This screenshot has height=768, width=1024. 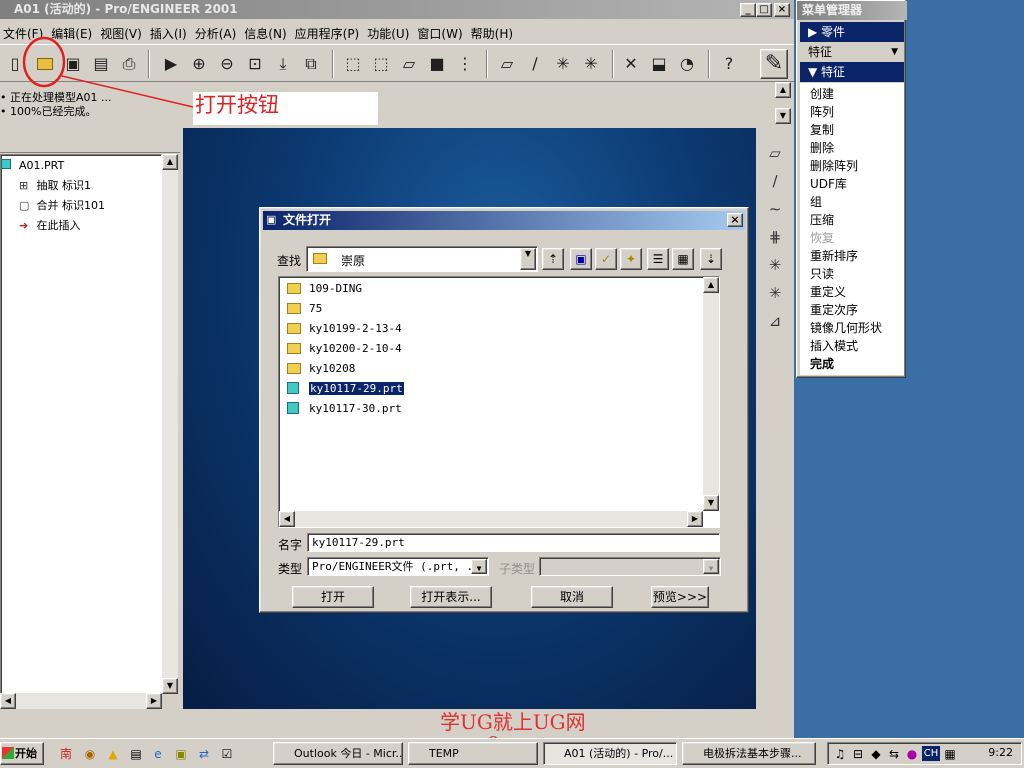 What do you see at coordinates (729, 64) in the screenshot?
I see `context-help-icon: ?` at bounding box center [729, 64].